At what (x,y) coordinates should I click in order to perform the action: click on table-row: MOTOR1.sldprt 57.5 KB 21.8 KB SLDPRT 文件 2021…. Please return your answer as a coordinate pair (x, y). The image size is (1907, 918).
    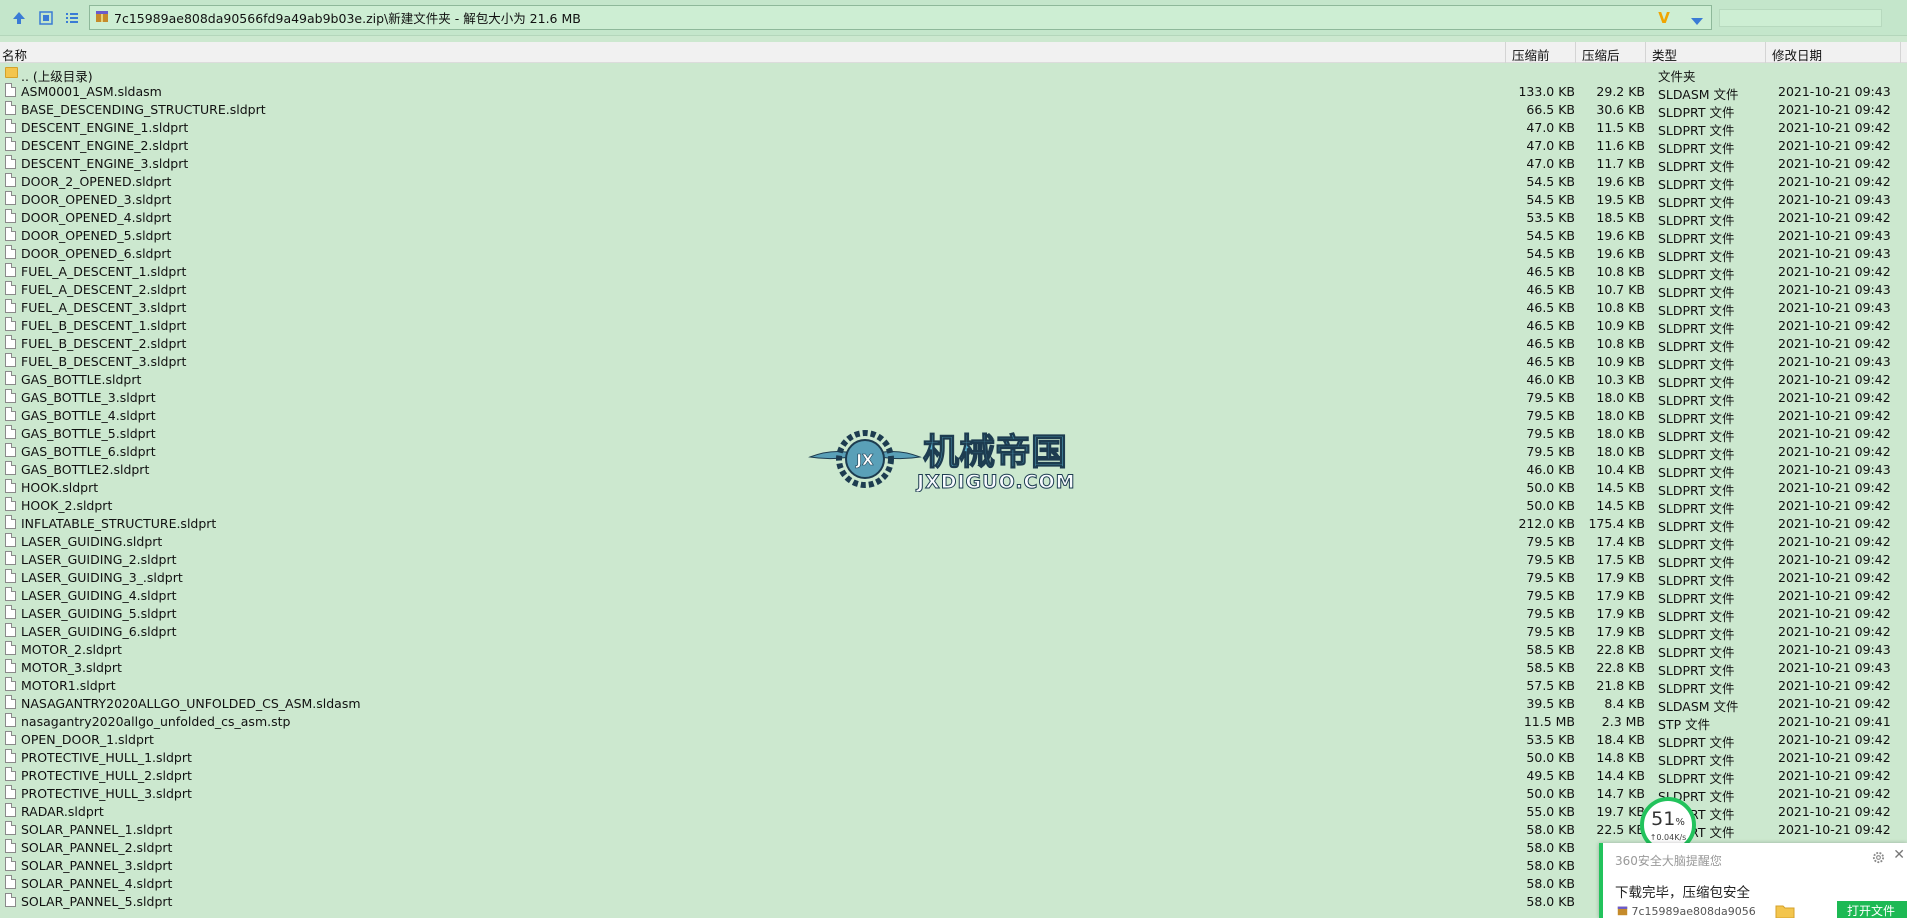
    Looking at the image, I should click on (953, 686).